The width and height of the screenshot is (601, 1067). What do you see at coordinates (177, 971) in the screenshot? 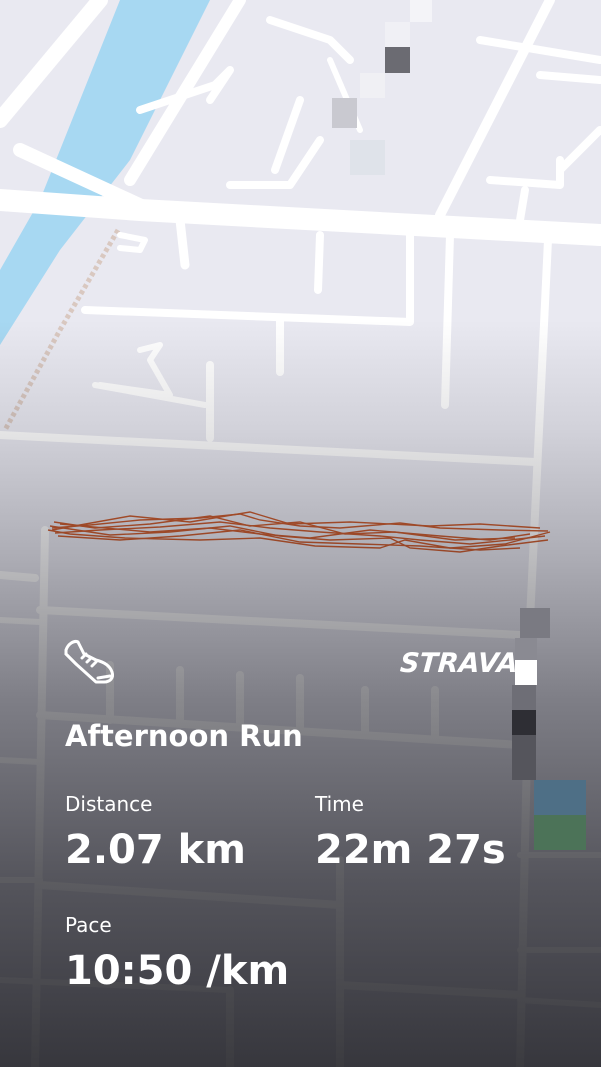
I see `pace-value: 10:50 /km` at bounding box center [177, 971].